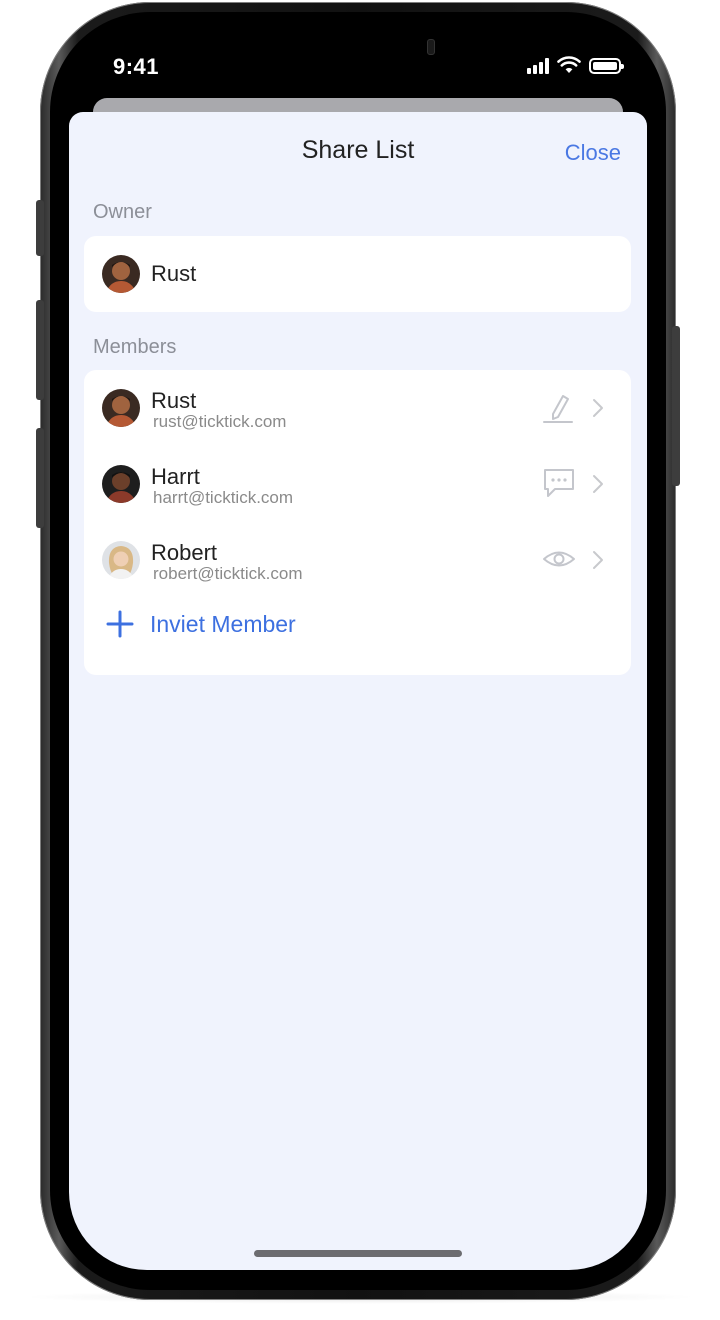  What do you see at coordinates (357, 560) in the screenshot?
I see `member-row: Robert robert@ticktick.com` at bounding box center [357, 560].